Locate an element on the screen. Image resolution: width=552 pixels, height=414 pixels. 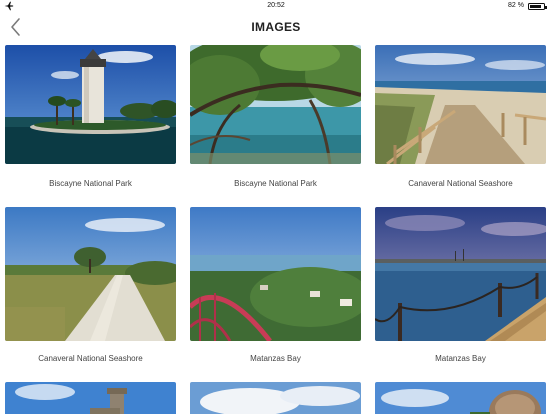
navigation-bar: IMAGES is located at coordinates (276, 27).